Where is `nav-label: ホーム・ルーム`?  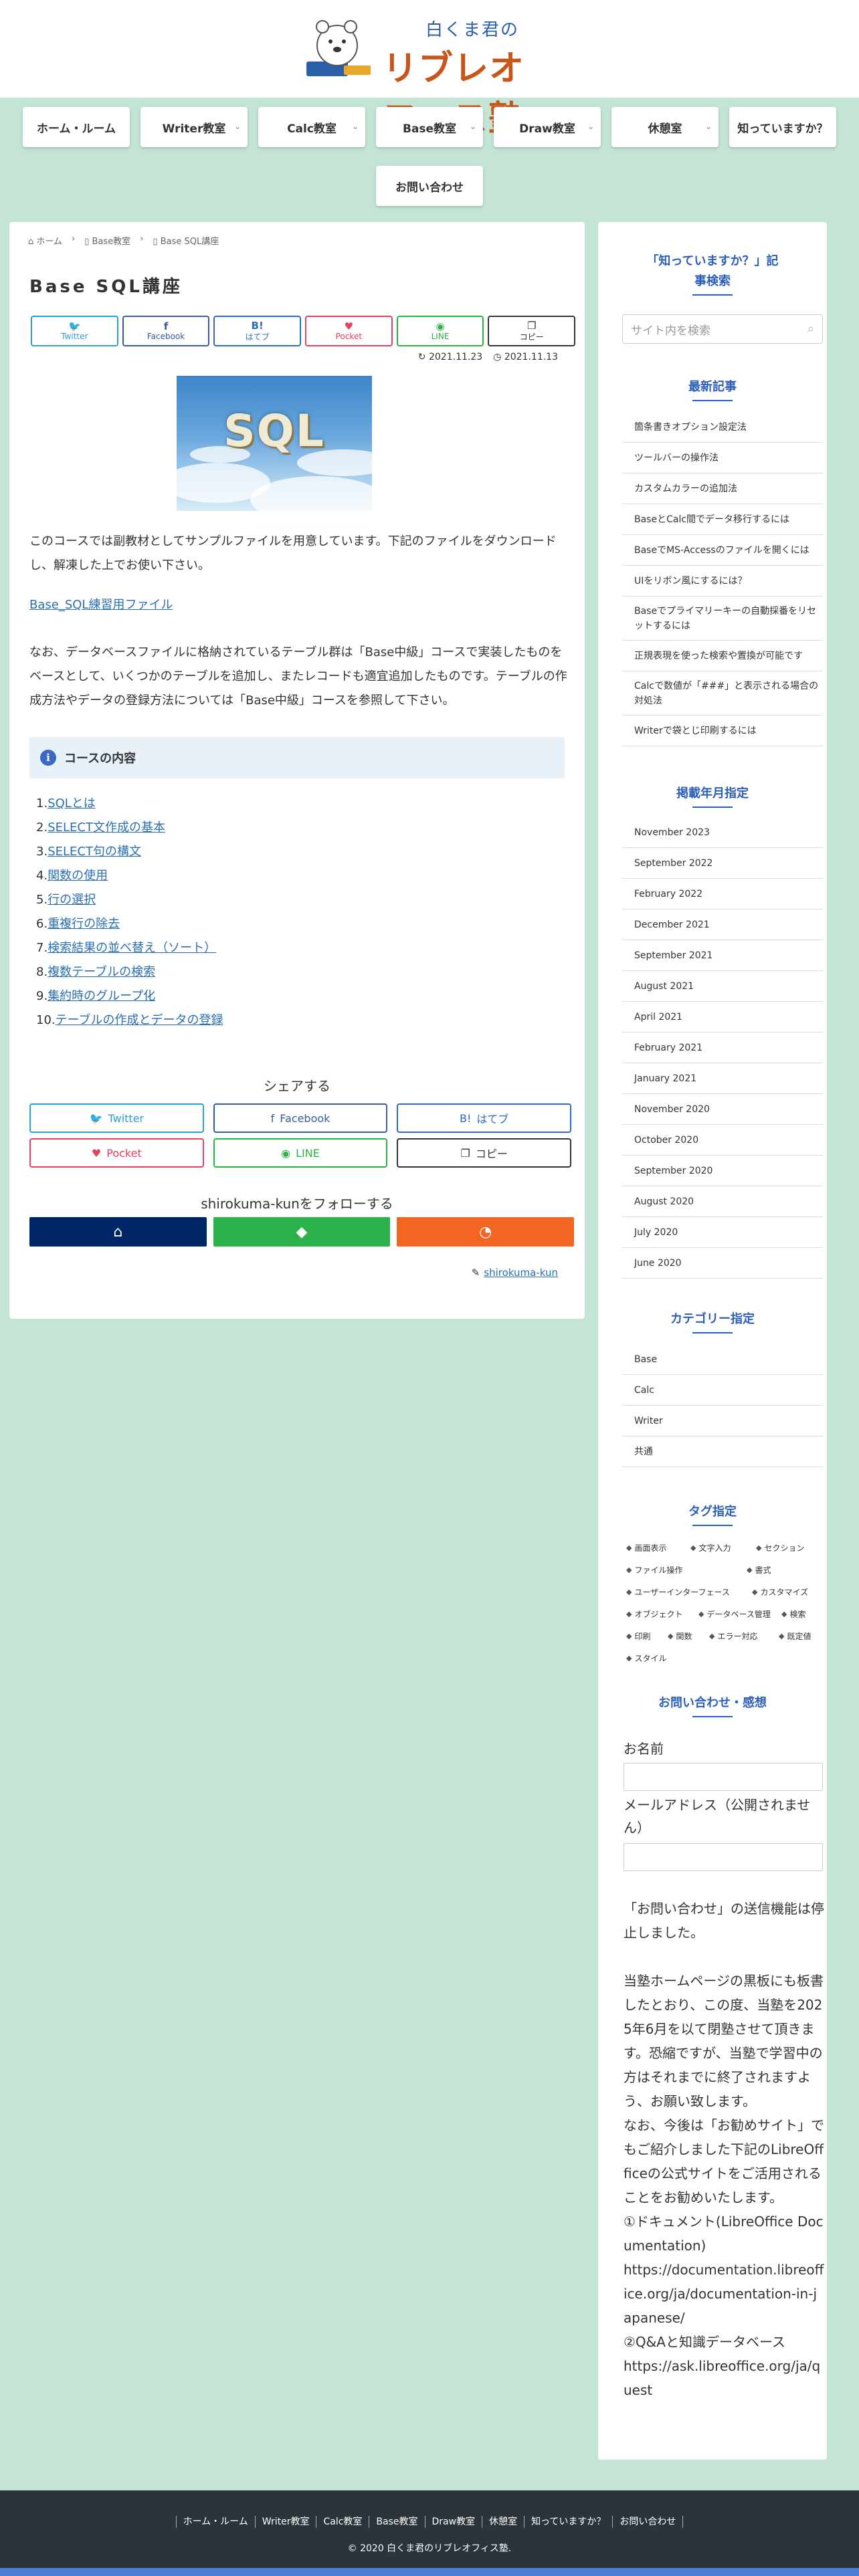
nav-label: ホーム・ルーム is located at coordinates (76, 129).